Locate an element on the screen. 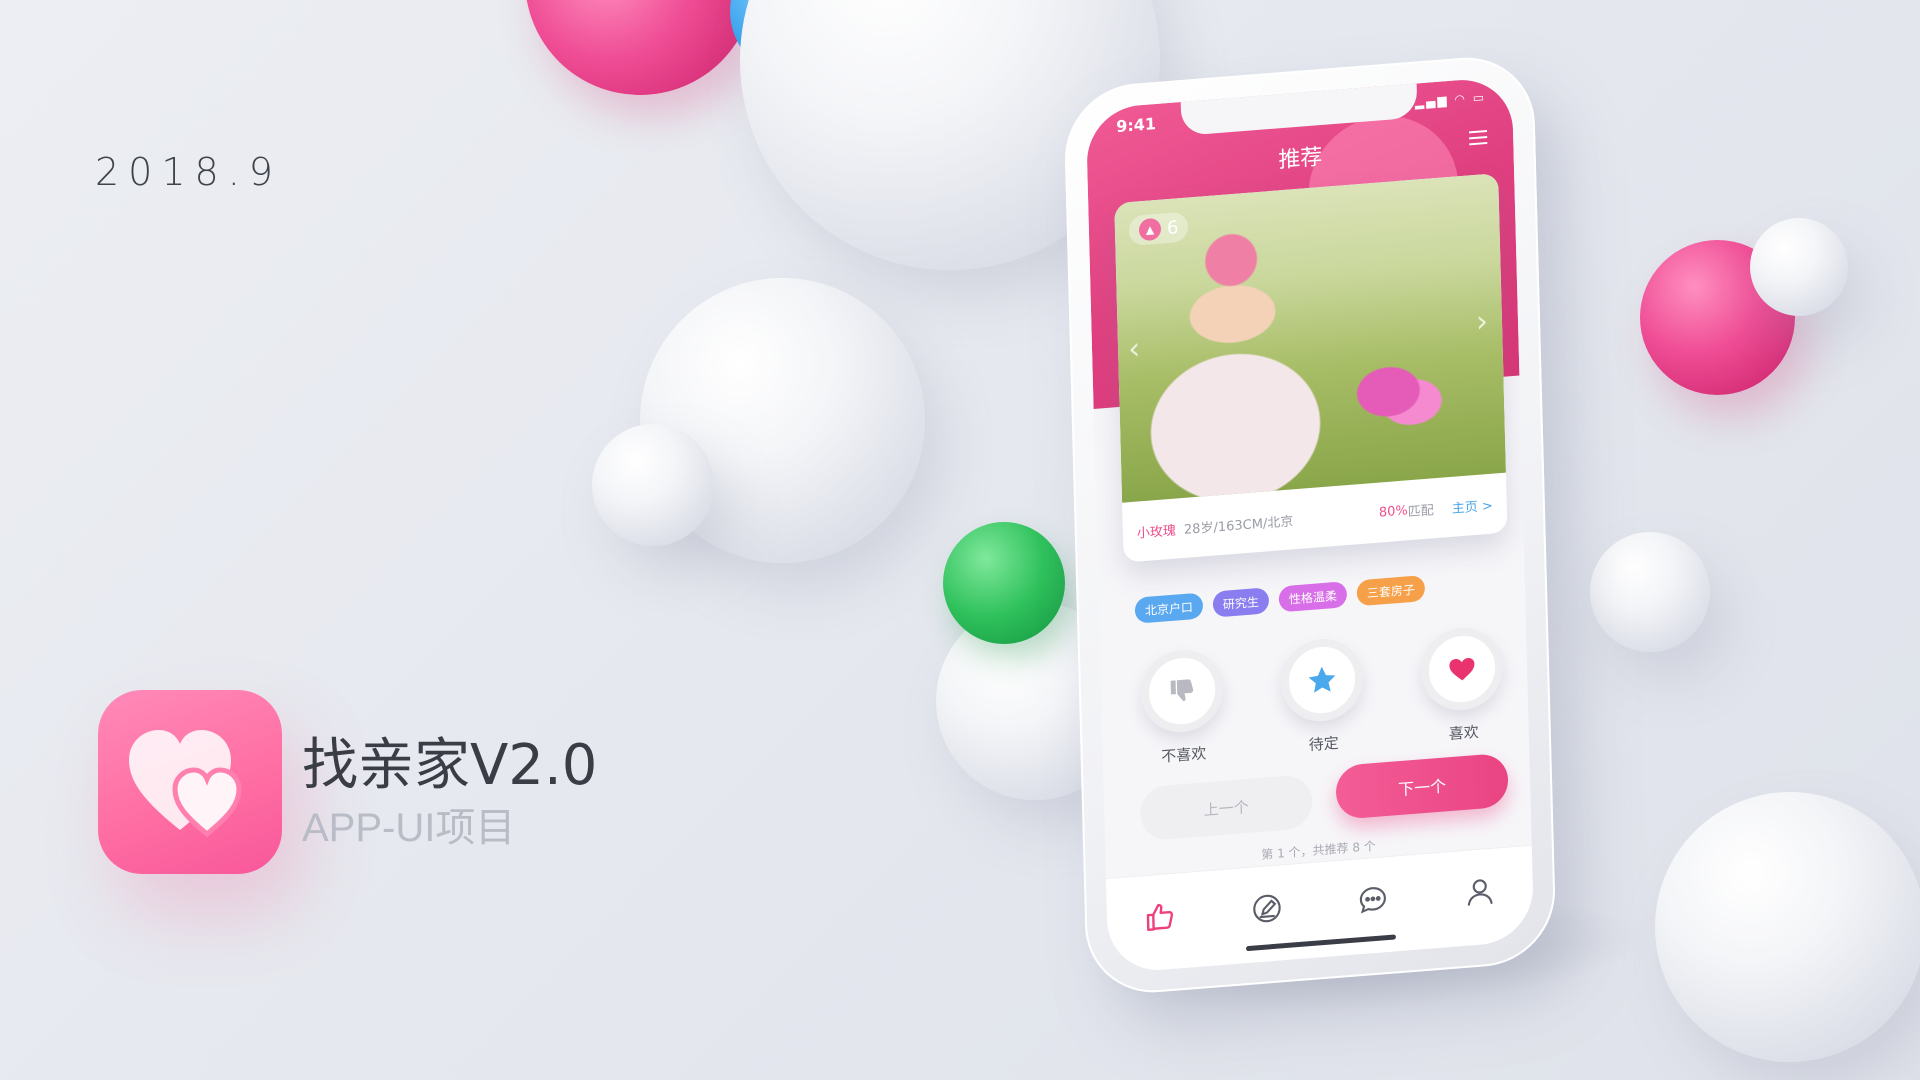 The height and width of the screenshot is (1080, 1920). pending-button is located at coordinates (1322, 680).